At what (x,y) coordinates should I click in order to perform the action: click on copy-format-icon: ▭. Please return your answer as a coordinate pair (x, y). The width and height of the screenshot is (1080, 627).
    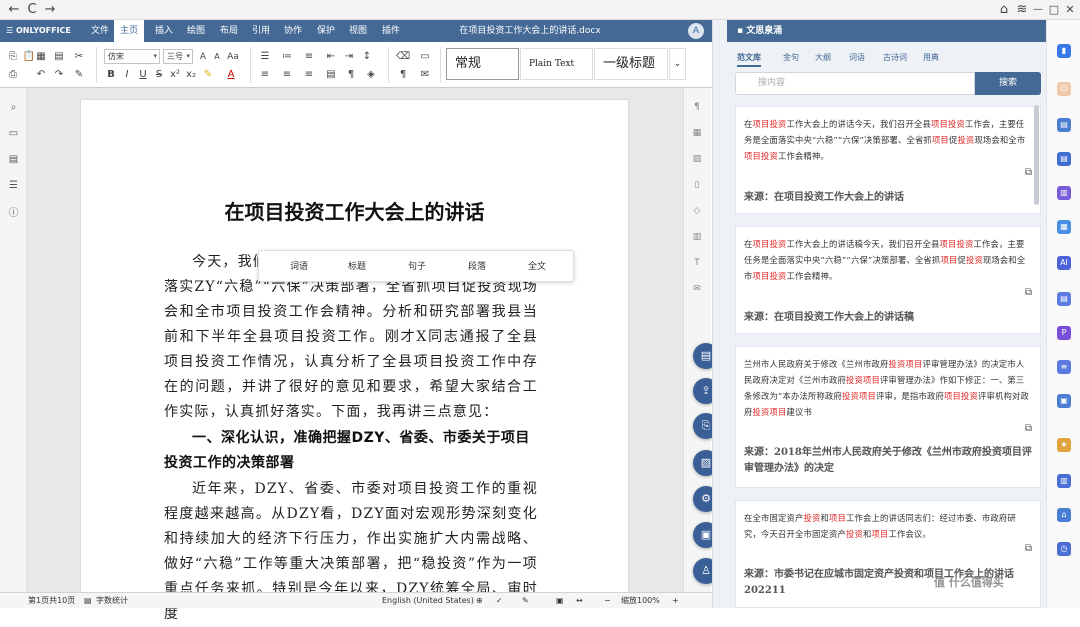
    Looking at the image, I should click on (425, 57).